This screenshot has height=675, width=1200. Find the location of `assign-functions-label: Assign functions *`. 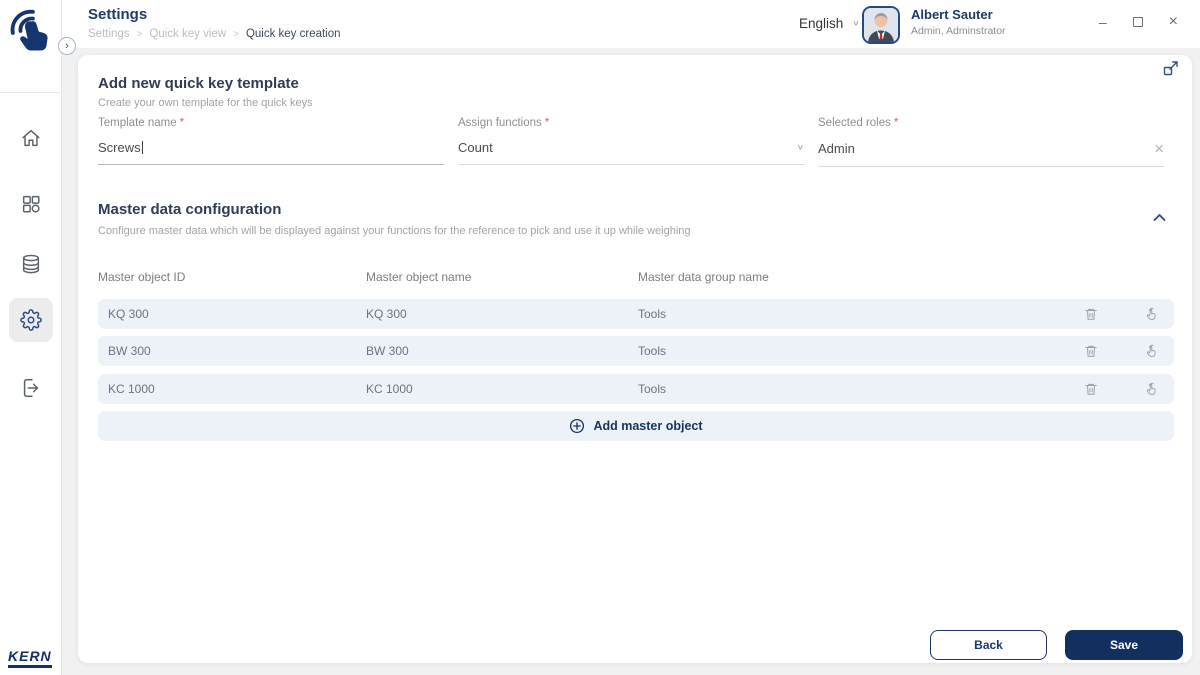

assign-functions-label: Assign functions * is located at coordinates (504, 123).